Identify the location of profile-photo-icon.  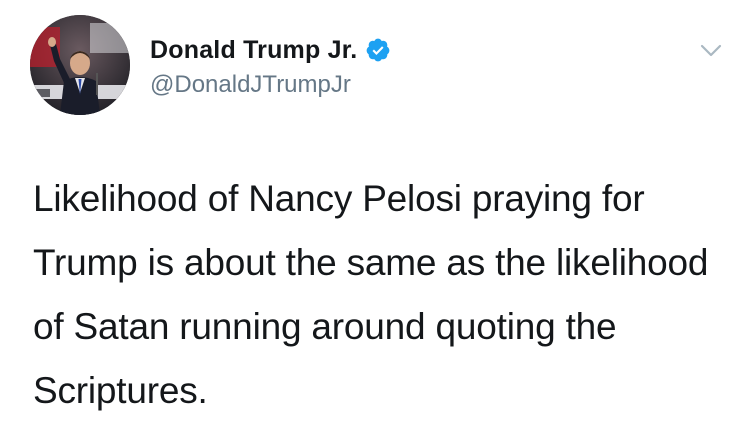
(80, 65).